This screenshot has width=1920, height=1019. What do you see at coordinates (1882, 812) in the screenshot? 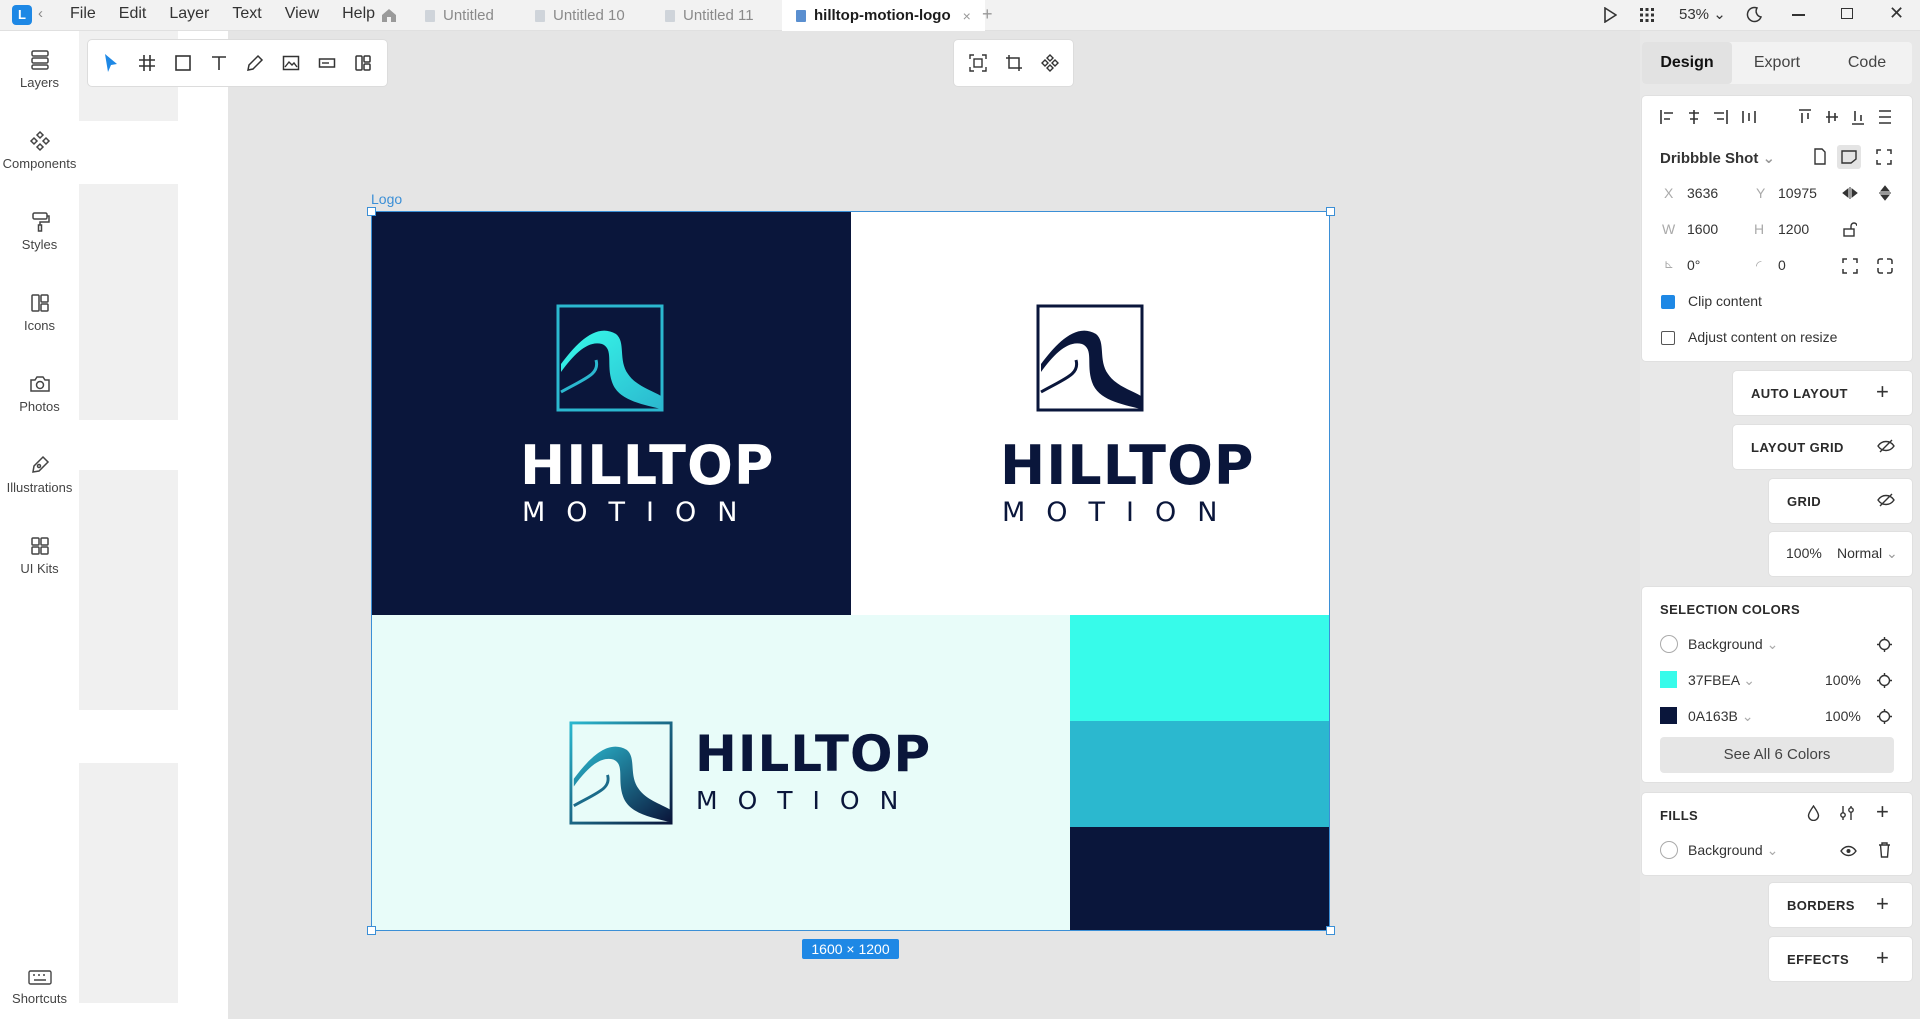
I see `add-fill-icon: +` at bounding box center [1882, 812].